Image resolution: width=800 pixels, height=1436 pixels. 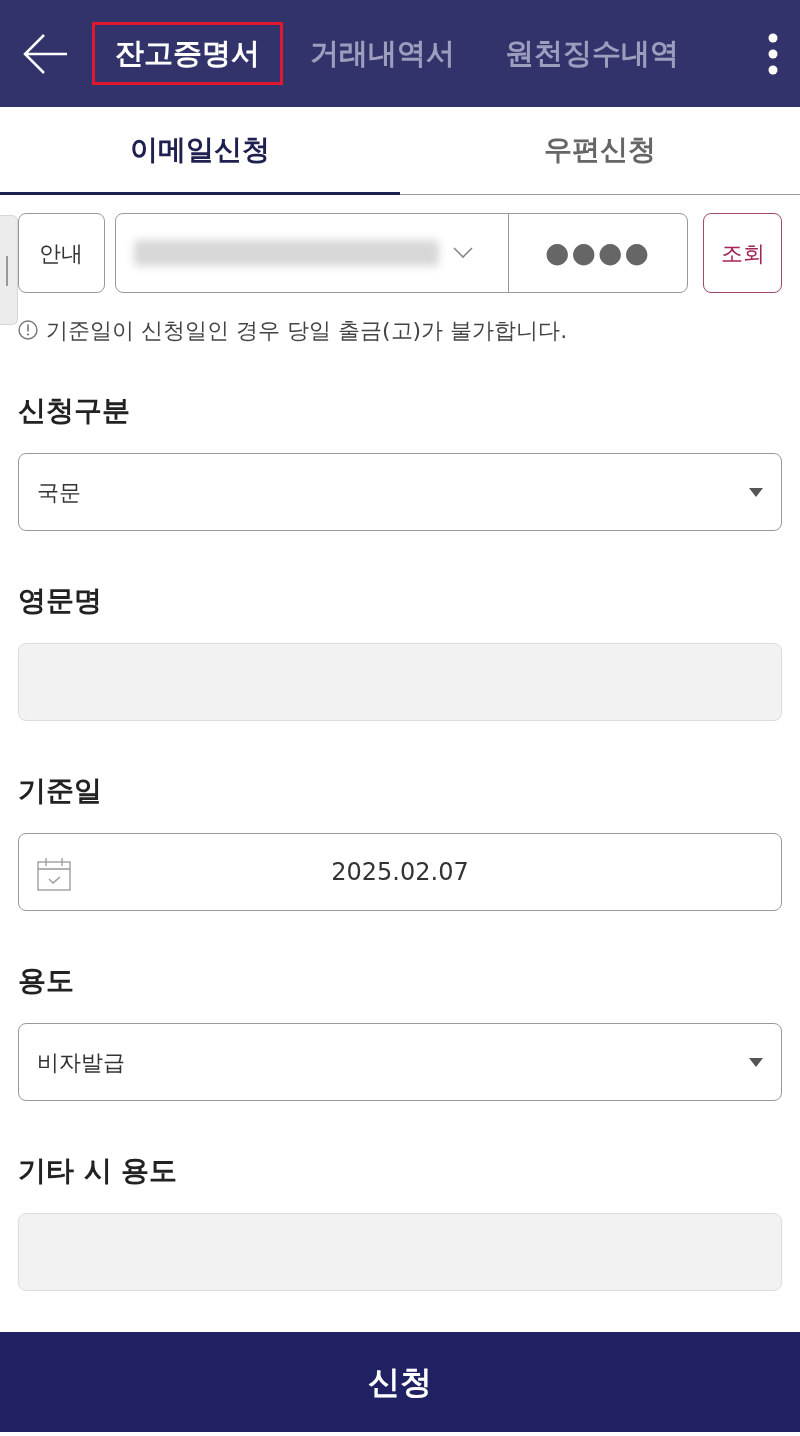 What do you see at coordinates (592, 53) in the screenshot?
I see `header-tab: 원천징수내역` at bounding box center [592, 53].